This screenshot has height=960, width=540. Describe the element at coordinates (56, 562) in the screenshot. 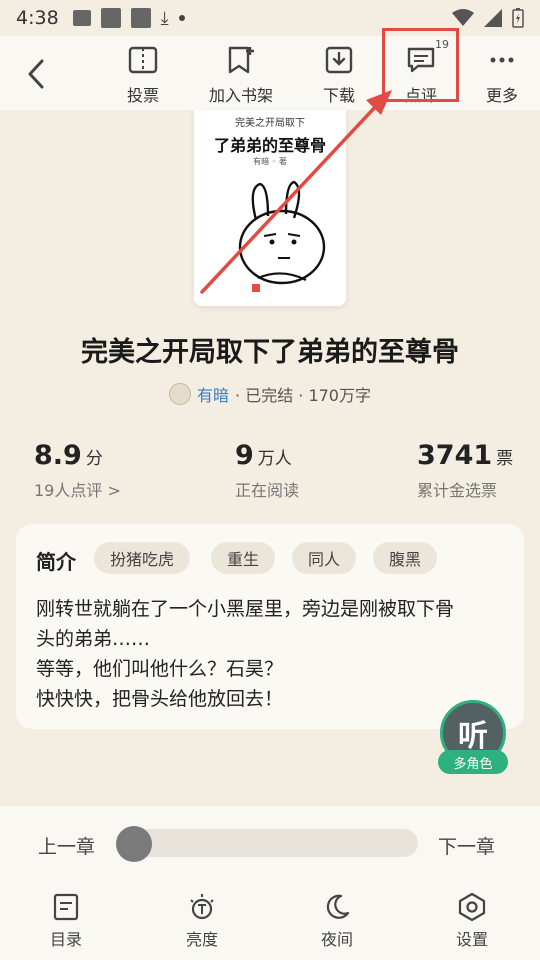

I see `intro-heading: 简介` at that location.